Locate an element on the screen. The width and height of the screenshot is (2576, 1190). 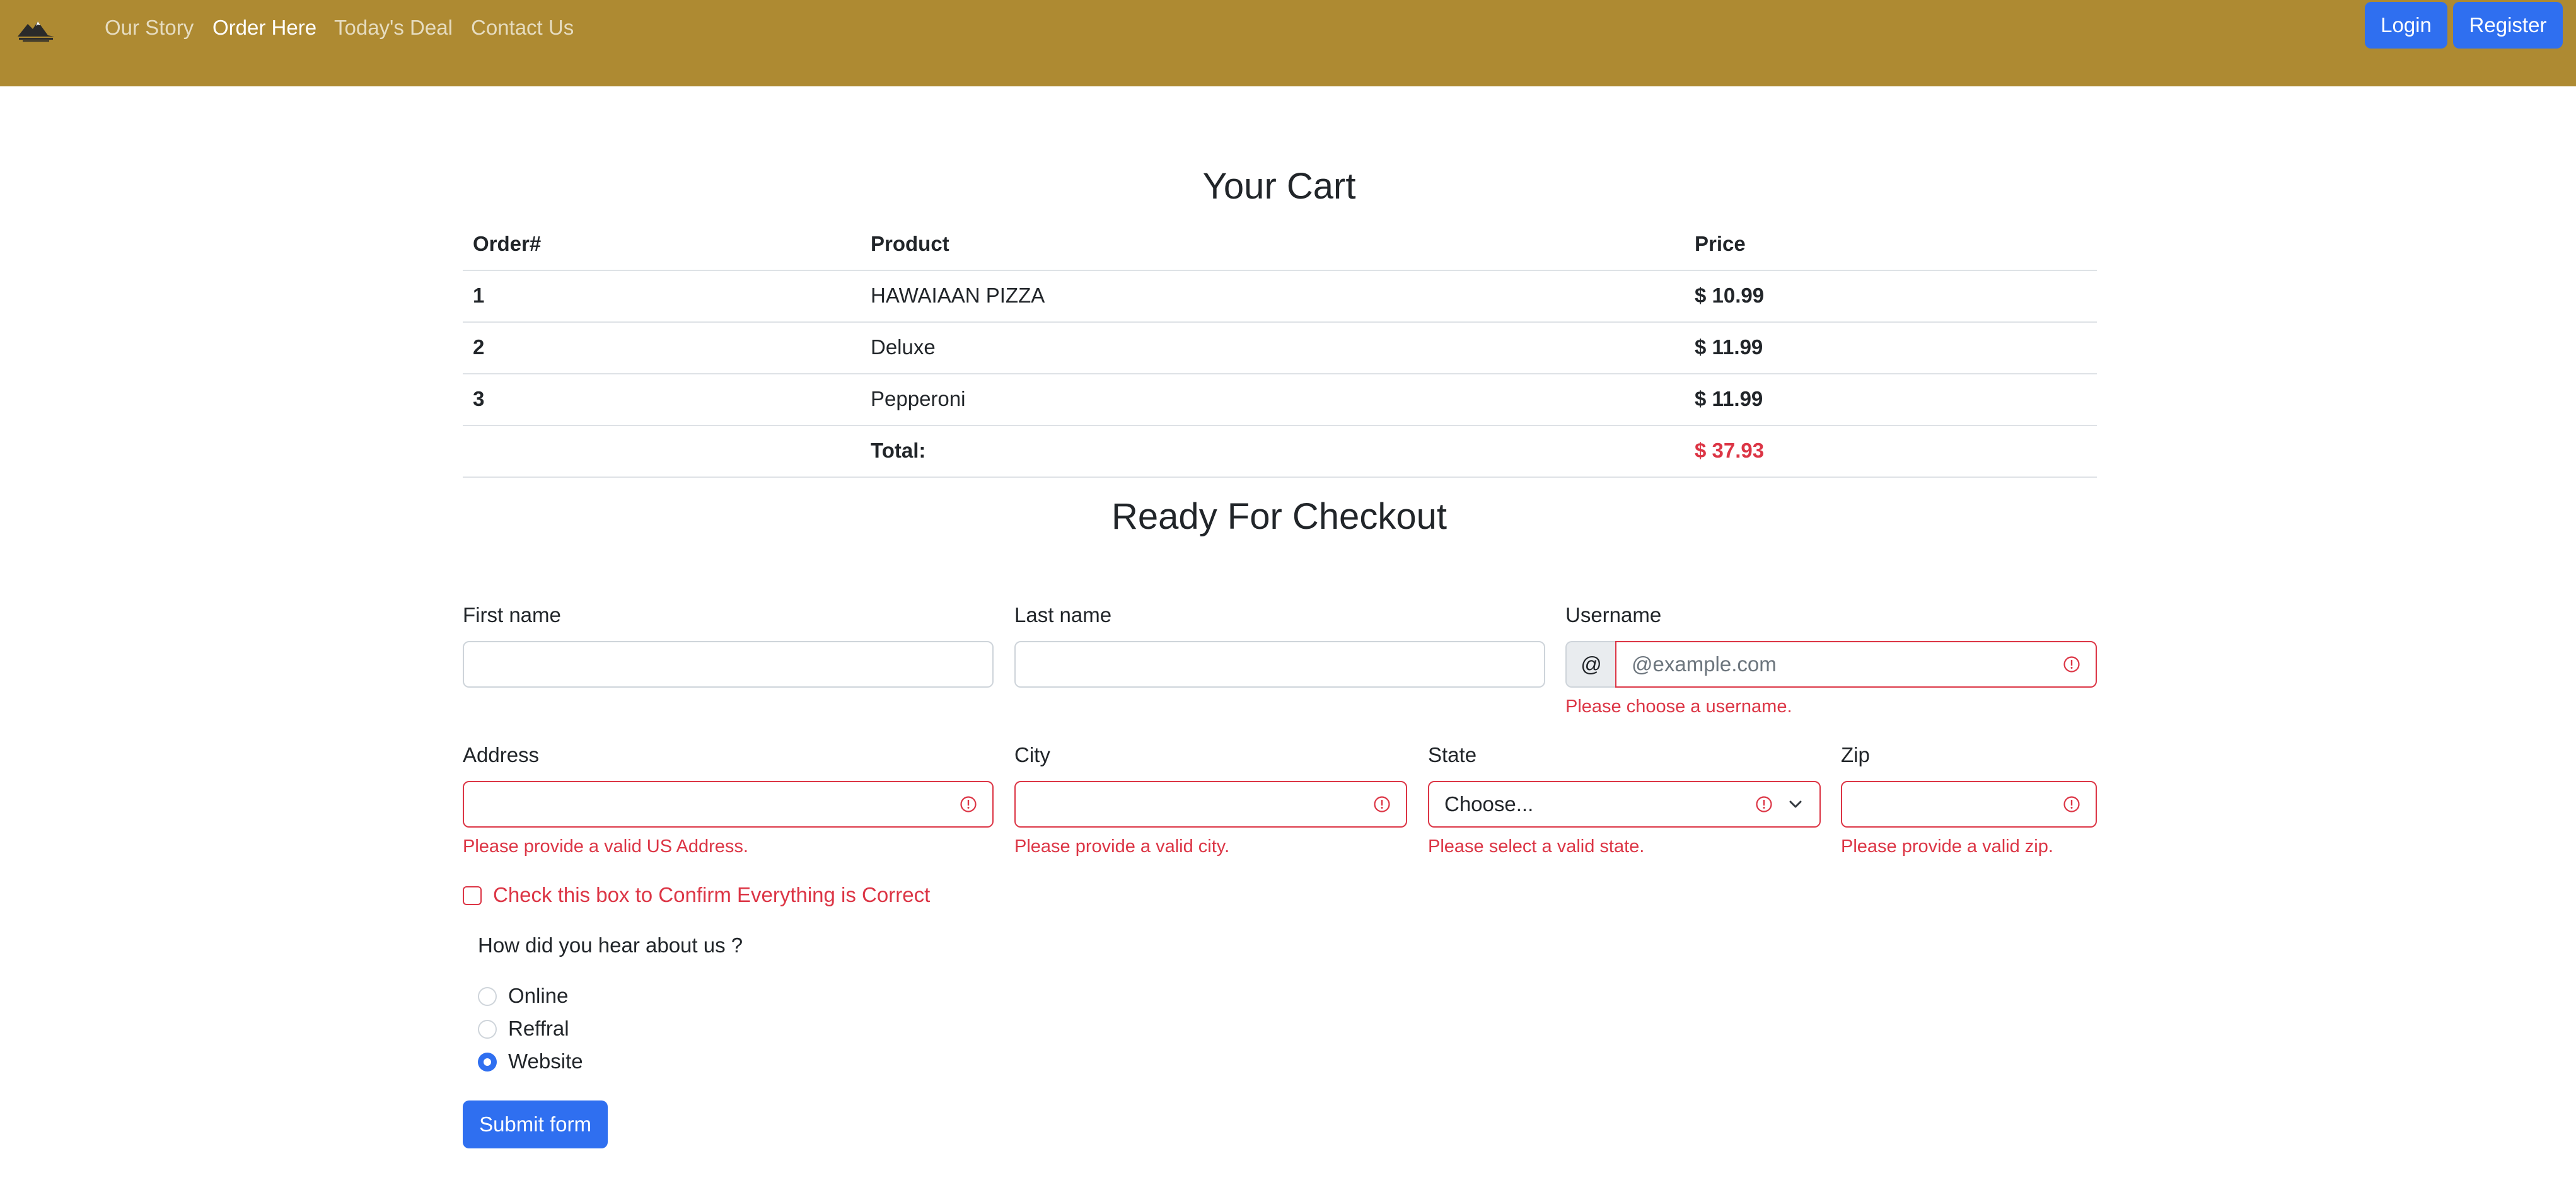
city-feedback: Please provide a valid city. is located at coordinates (1122, 846).